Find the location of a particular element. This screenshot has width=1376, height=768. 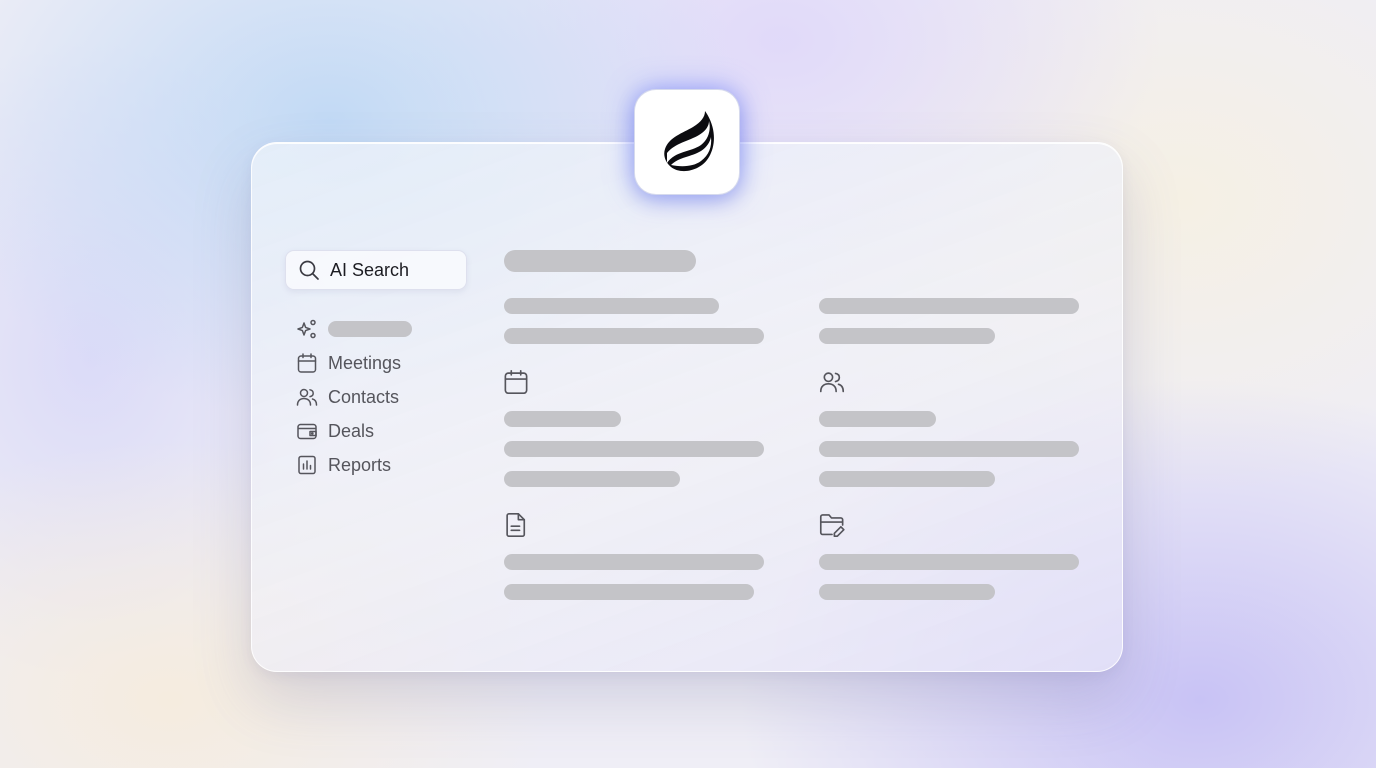

sidebar-item-meetings: Meetings is located at coordinates (386, 363).